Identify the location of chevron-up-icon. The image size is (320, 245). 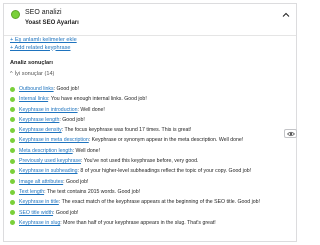
(286, 15).